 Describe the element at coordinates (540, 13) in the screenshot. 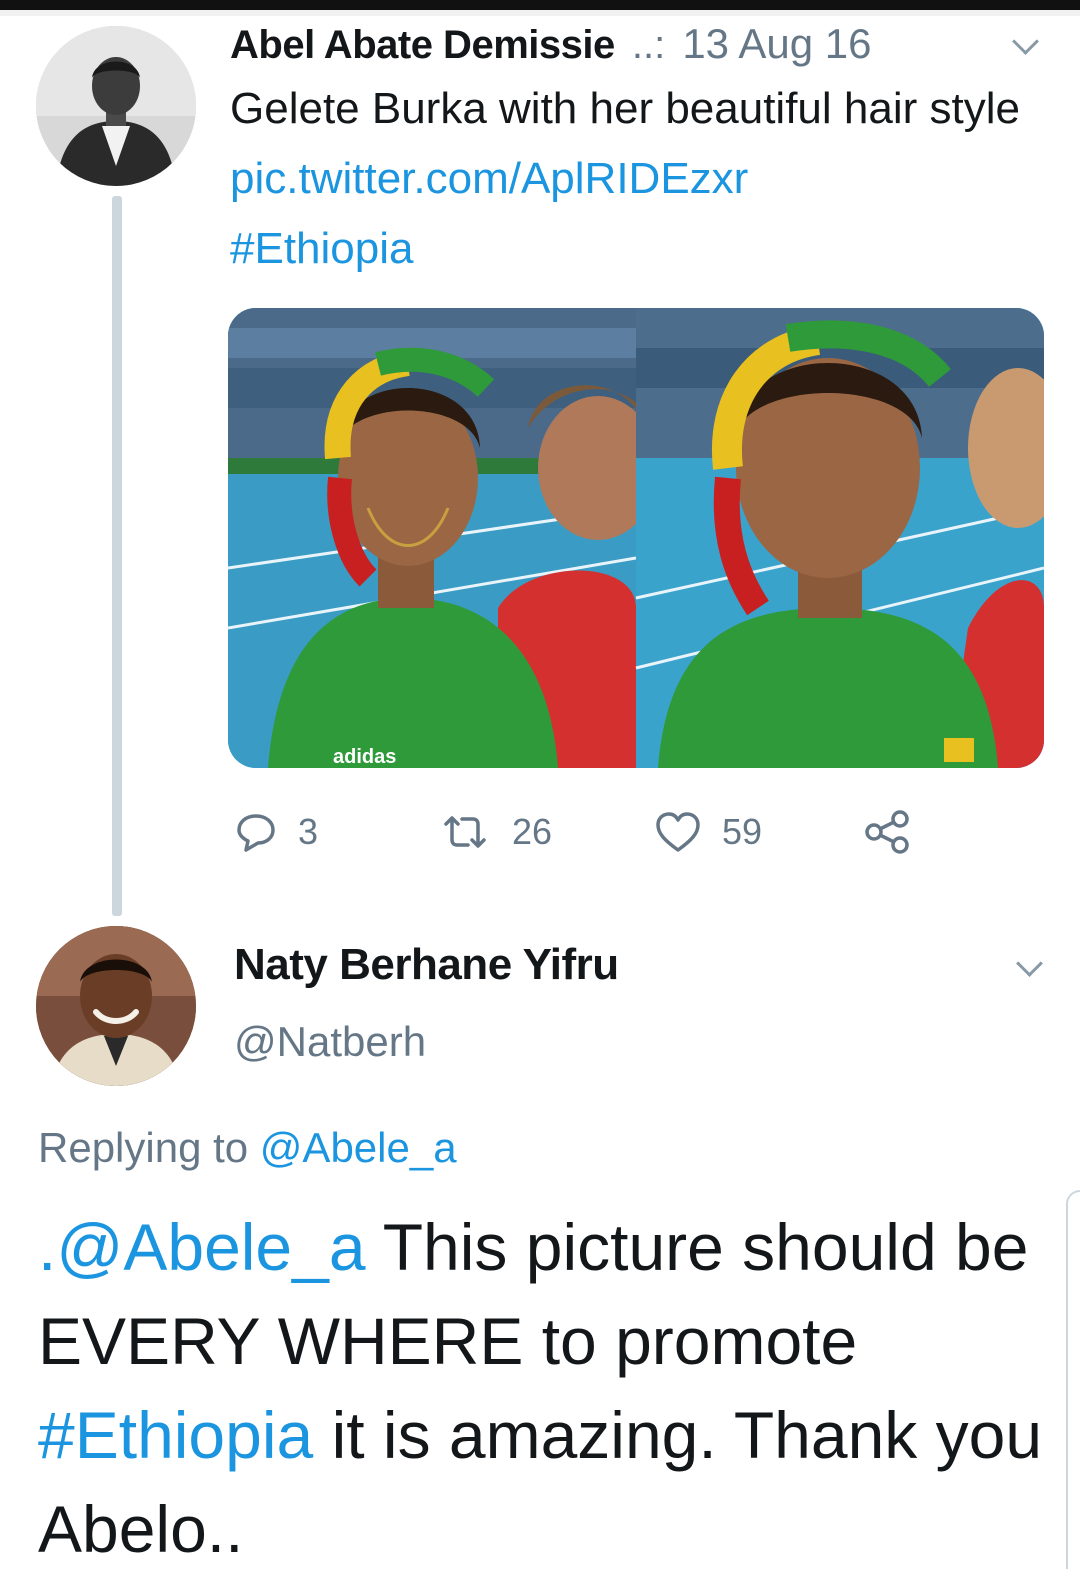

I see `top-divider` at that location.